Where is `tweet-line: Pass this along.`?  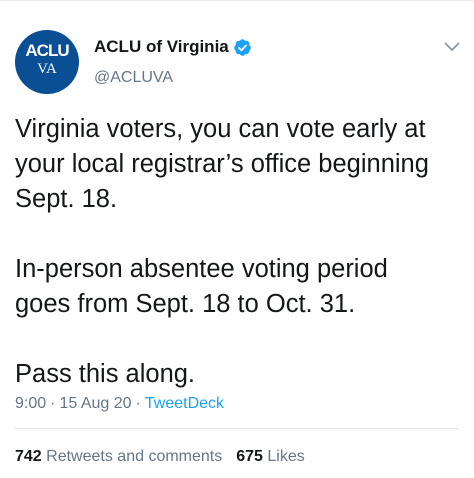
tweet-line: Pass this along. is located at coordinates (105, 374).